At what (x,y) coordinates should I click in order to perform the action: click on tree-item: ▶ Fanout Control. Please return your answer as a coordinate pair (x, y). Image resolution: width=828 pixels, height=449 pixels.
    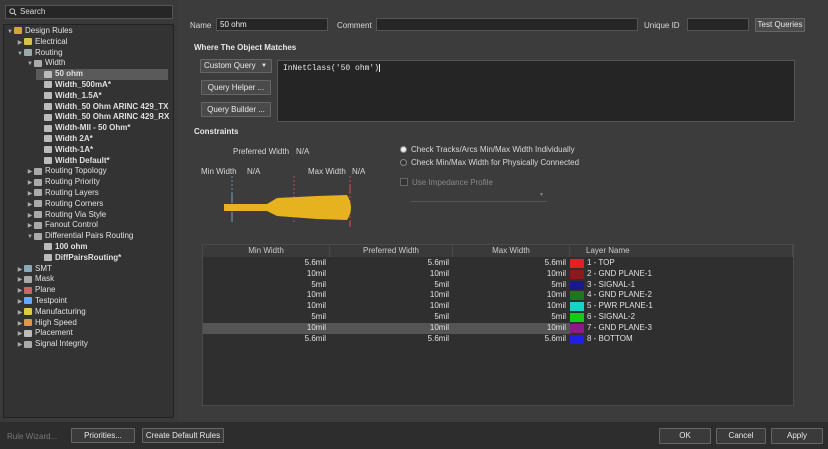
    Looking at the image, I should click on (97, 225).